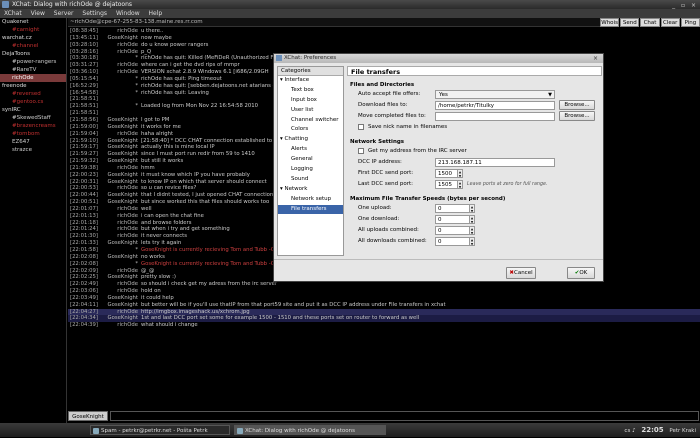  Describe the element at coordinates (404, 416) in the screenshot. I see `message-input` at that location.